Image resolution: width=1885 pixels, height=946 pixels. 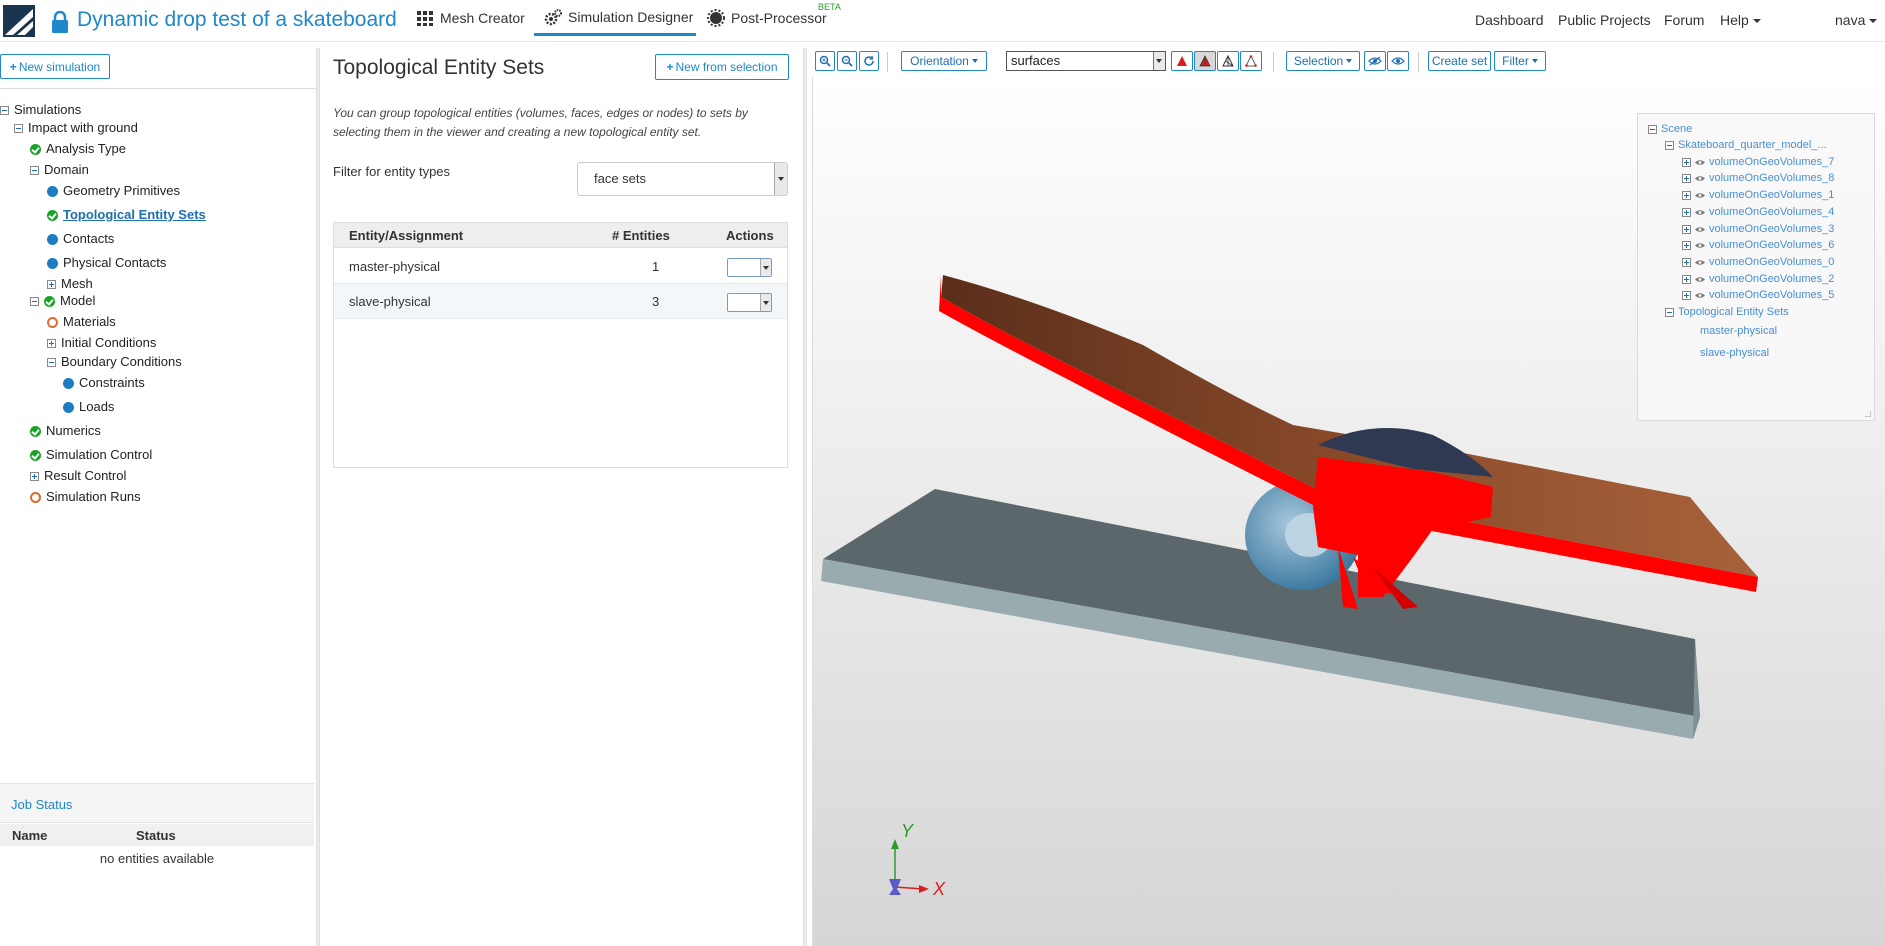 I want to click on tree-mesh: Mesh, so click(x=70, y=284).